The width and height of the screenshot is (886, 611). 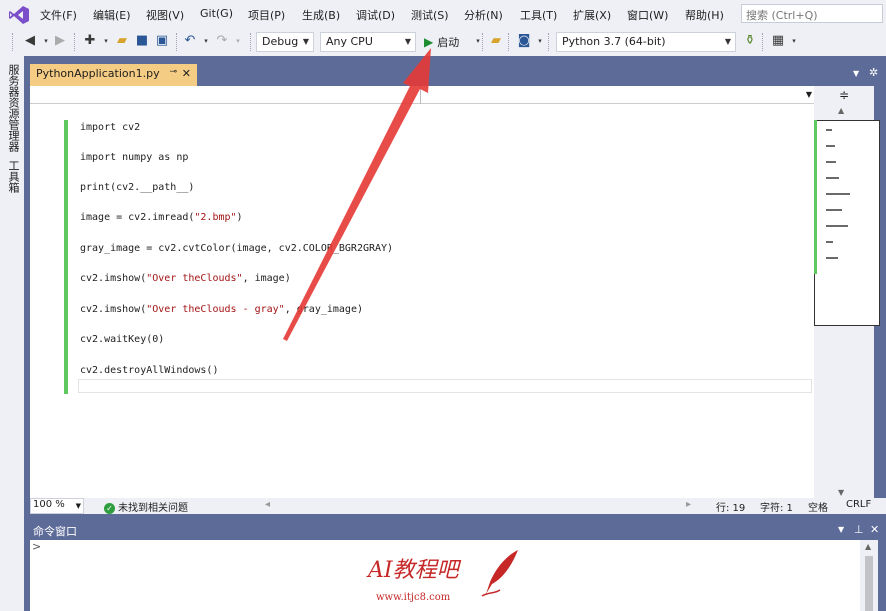 What do you see at coordinates (483, 15) in the screenshot?
I see `menu-analyze: 分析(N)` at bounding box center [483, 15].